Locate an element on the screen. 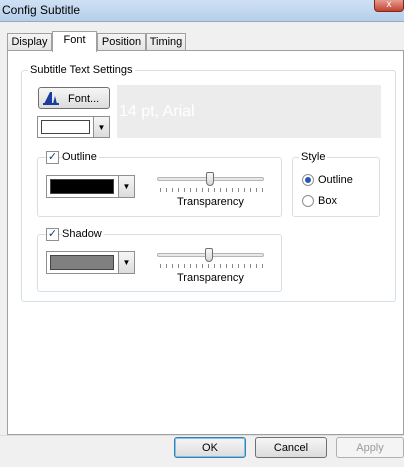 Image resolution: width=404 pixels, height=467 pixels. tab-font: Font is located at coordinates (74, 41).